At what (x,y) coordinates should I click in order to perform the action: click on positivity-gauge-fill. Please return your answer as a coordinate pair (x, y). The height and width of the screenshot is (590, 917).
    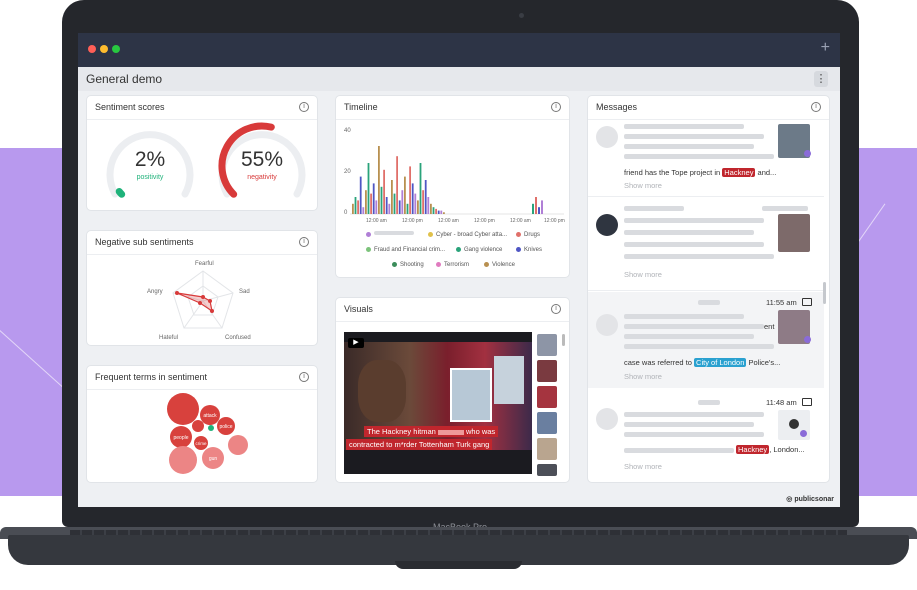
    Looking at the image, I should click on (120, 193).